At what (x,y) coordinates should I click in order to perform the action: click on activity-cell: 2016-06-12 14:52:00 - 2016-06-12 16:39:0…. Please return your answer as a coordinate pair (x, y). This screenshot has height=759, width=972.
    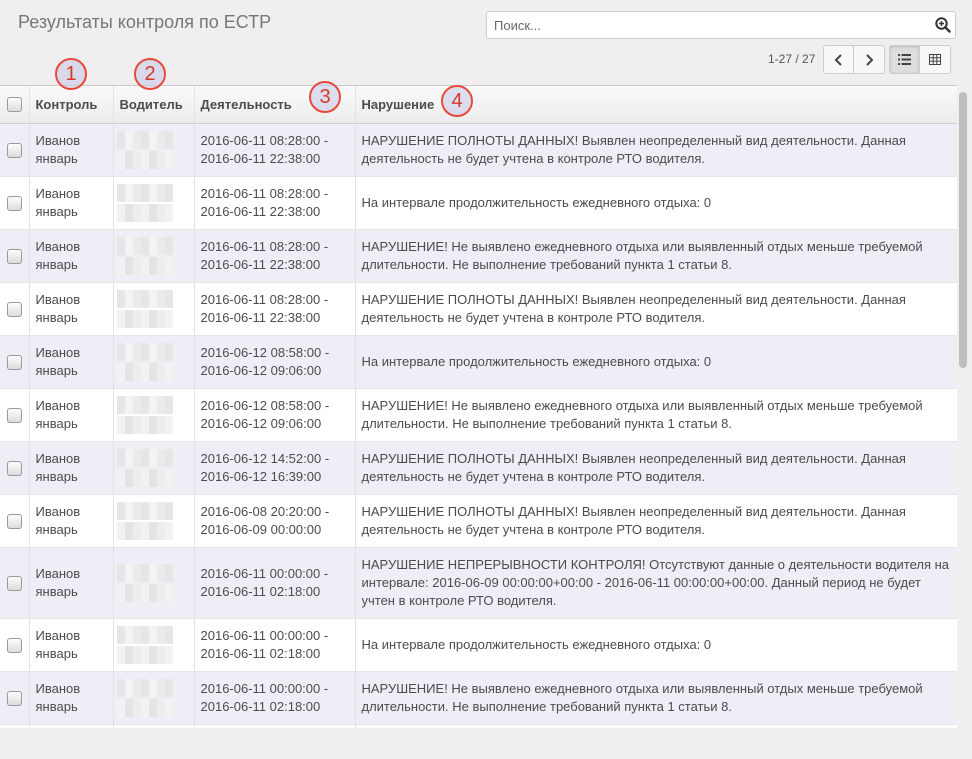
    Looking at the image, I should click on (274, 468).